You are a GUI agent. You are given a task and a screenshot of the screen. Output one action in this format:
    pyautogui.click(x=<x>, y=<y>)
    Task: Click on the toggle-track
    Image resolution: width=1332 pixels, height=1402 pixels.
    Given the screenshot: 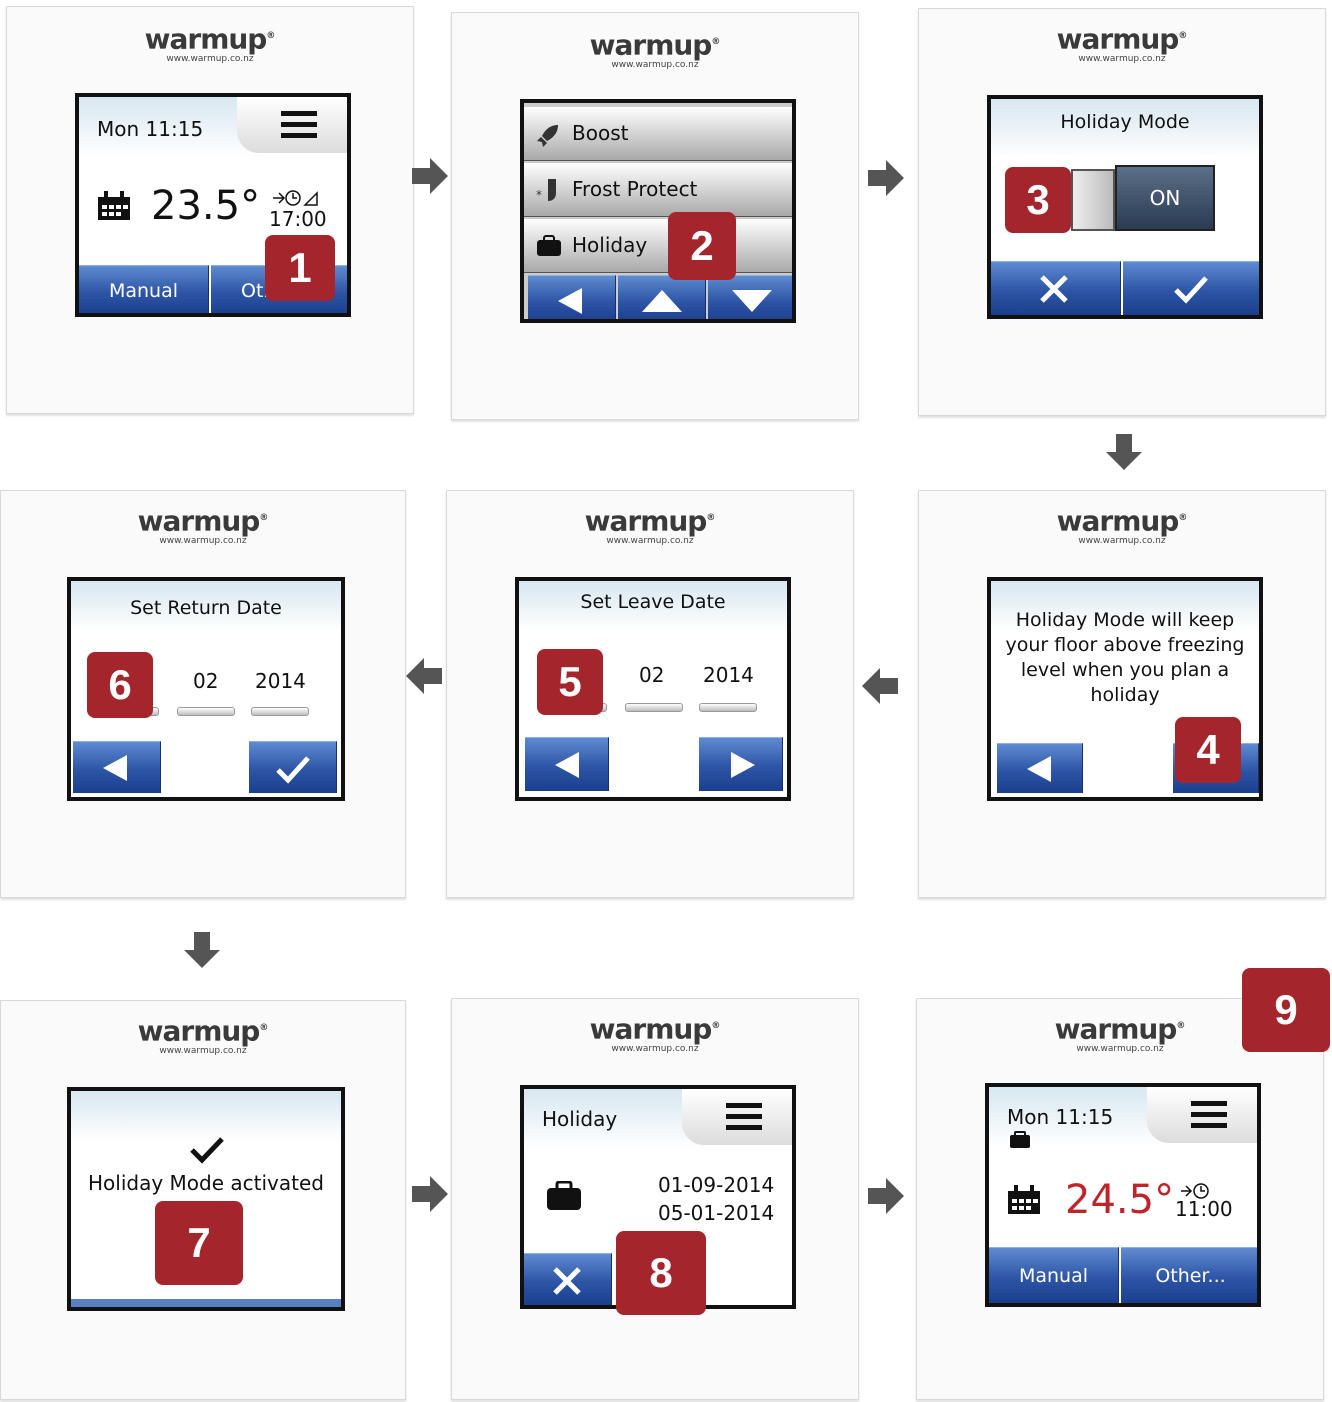 What is the action you would take?
    pyautogui.click(x=1093, y=200)
    